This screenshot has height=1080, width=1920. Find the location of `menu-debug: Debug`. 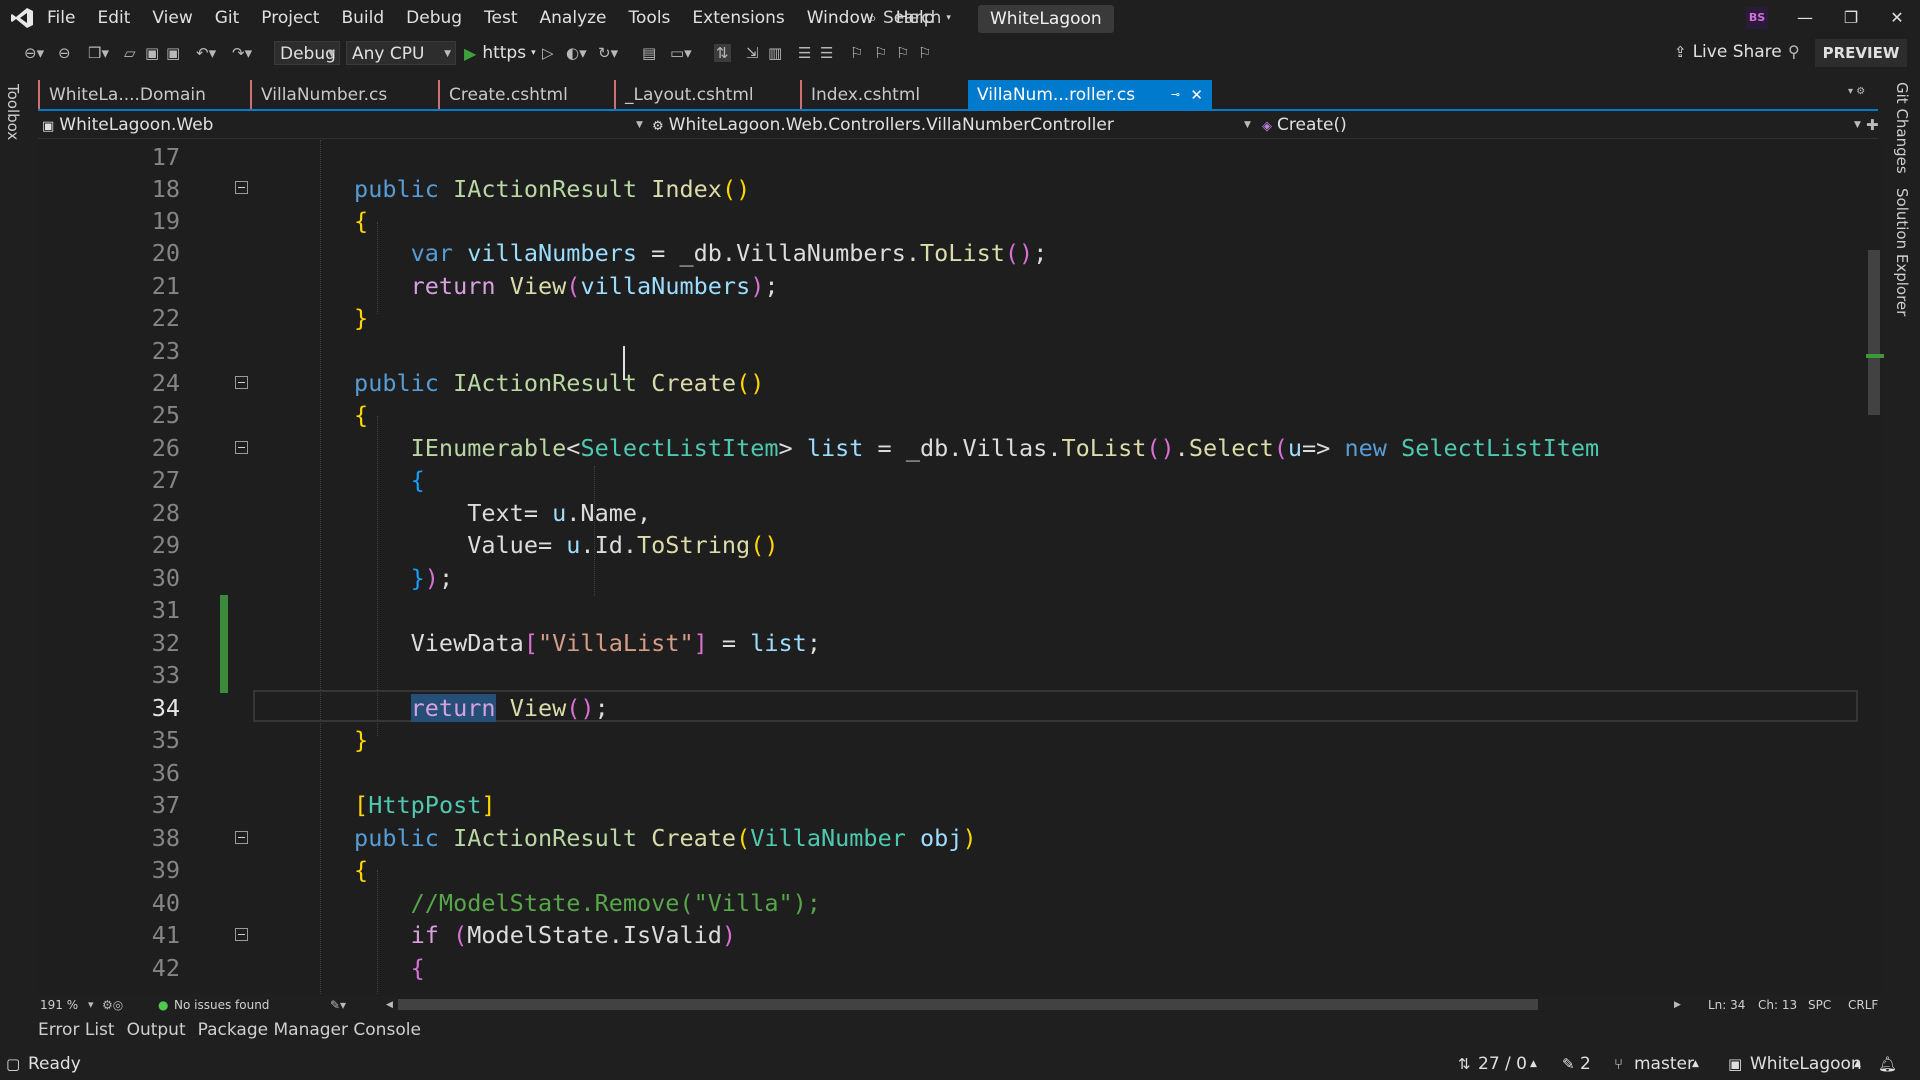

menu-debug: Debug is located at coordinates (434, 18).